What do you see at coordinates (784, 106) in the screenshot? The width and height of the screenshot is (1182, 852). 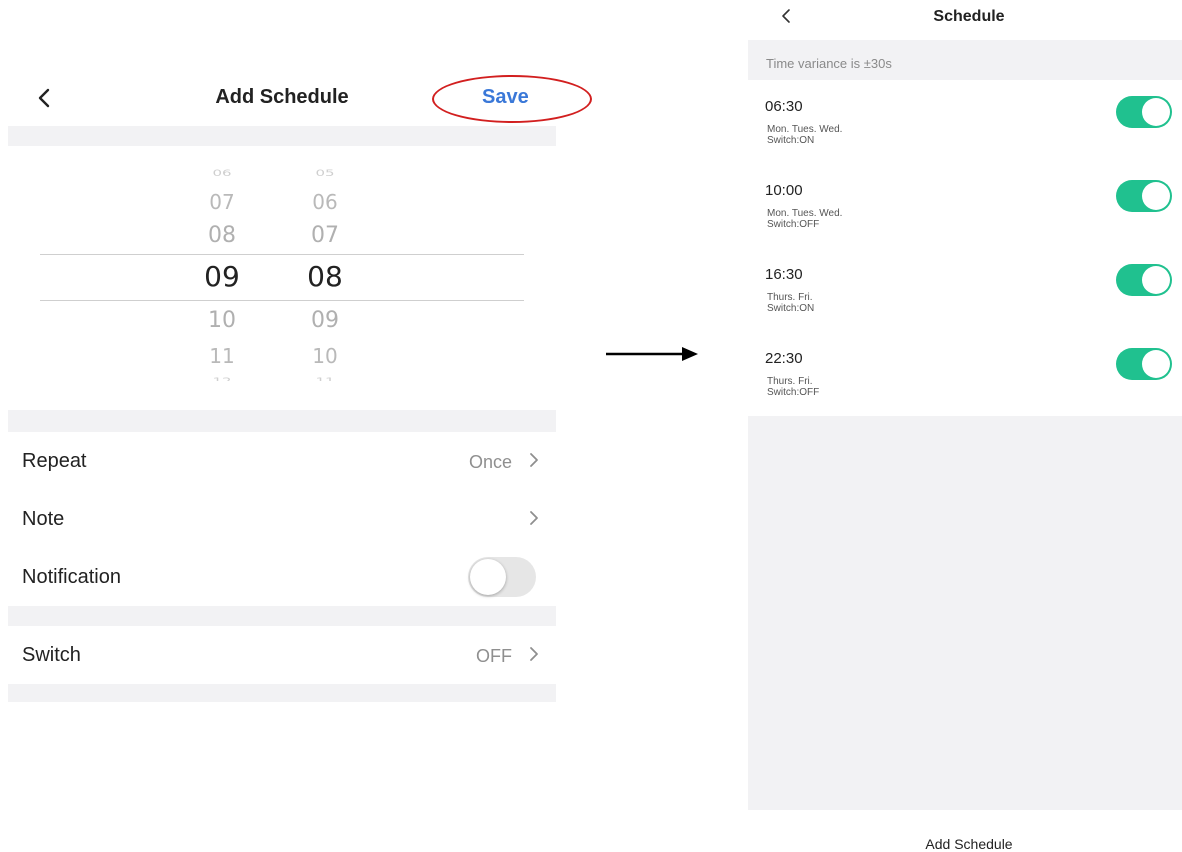 I see `schedule-time: 06:30` at bounding box center [784, 106].